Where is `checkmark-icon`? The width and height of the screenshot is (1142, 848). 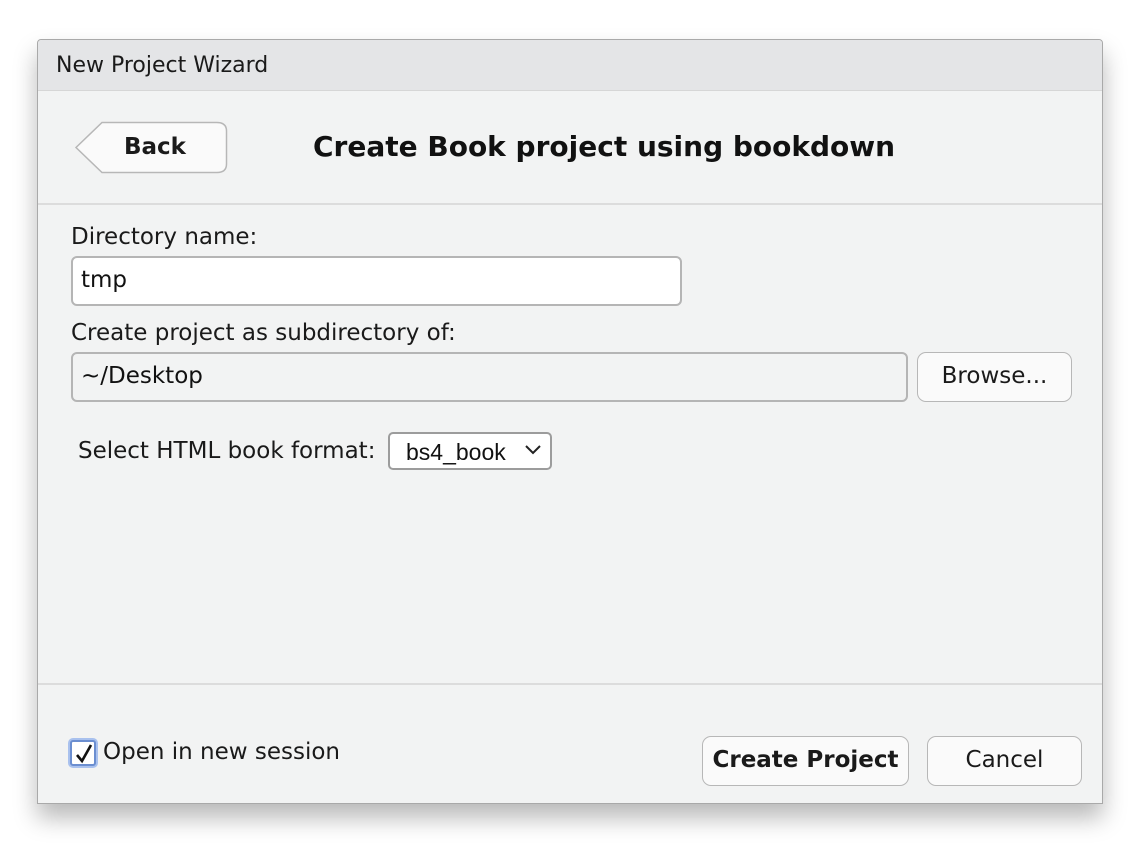 checkmark-icon is located at coordinates (84, 754).